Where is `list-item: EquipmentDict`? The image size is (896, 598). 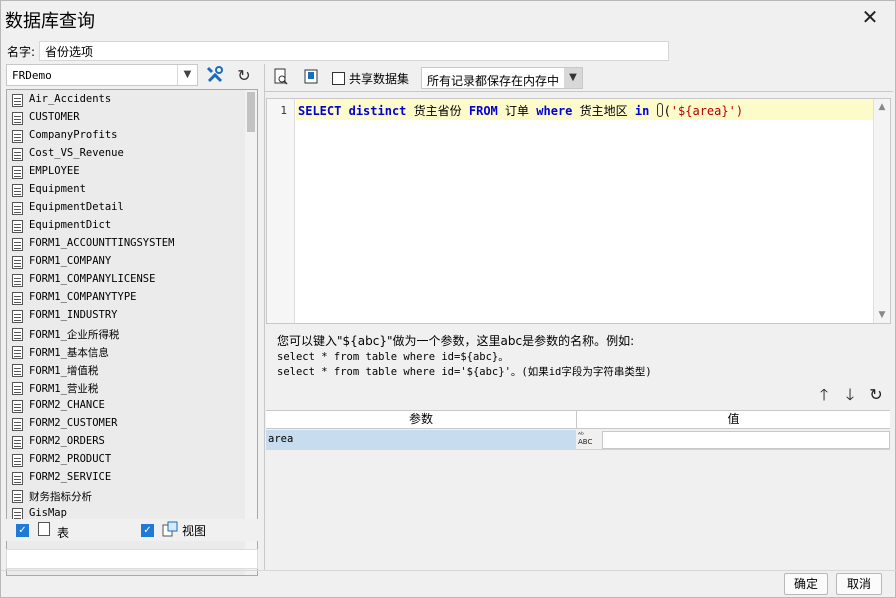
list-item: EquipmentDict is located at coordinates (126, 226).